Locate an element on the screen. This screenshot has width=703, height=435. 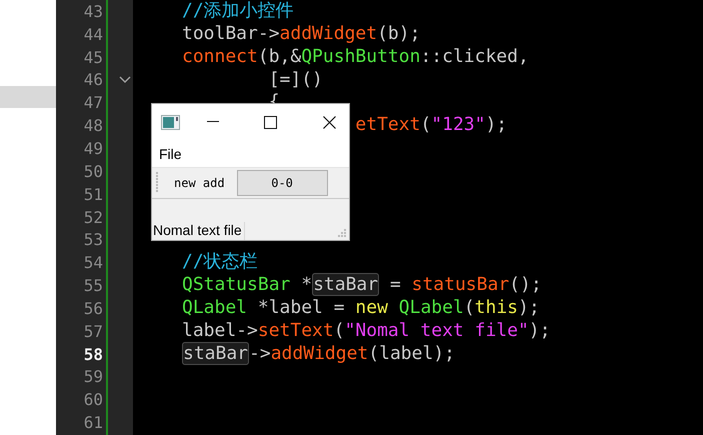
size-grip-icon is located at coordinates (342, 233).